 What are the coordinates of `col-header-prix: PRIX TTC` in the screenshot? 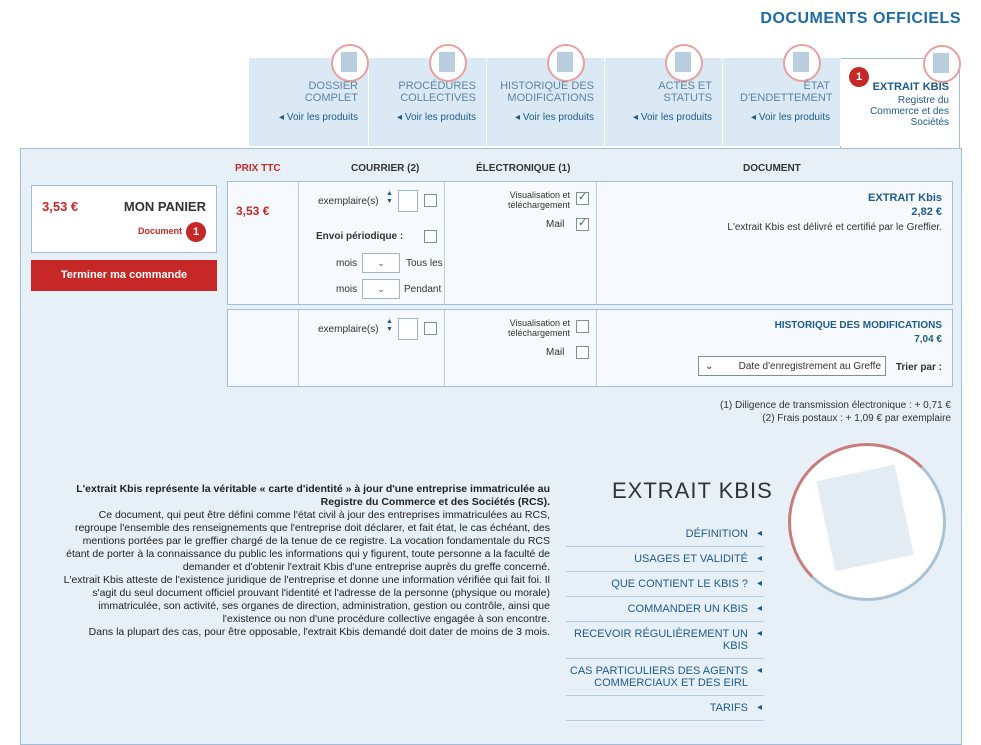 It's located at (258, 168).